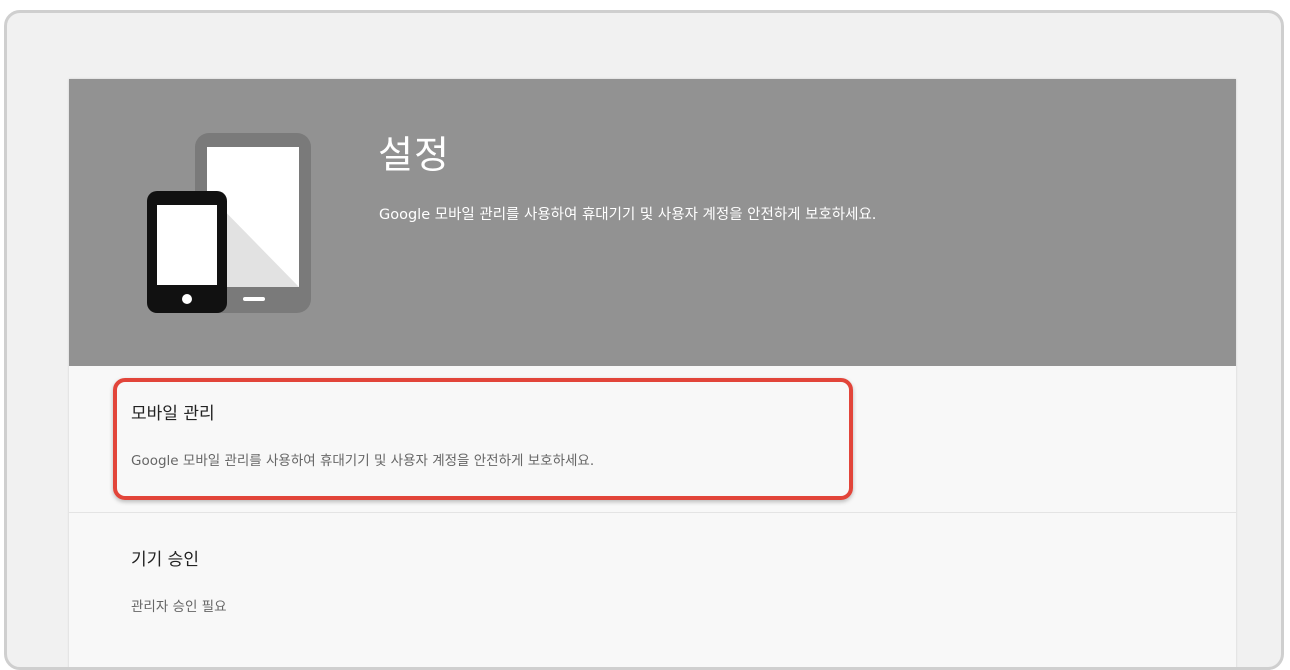  What do you see at coordinates (229, 223) in the screenshot?
I see `devices-icon` at bounding box center [229, 223].